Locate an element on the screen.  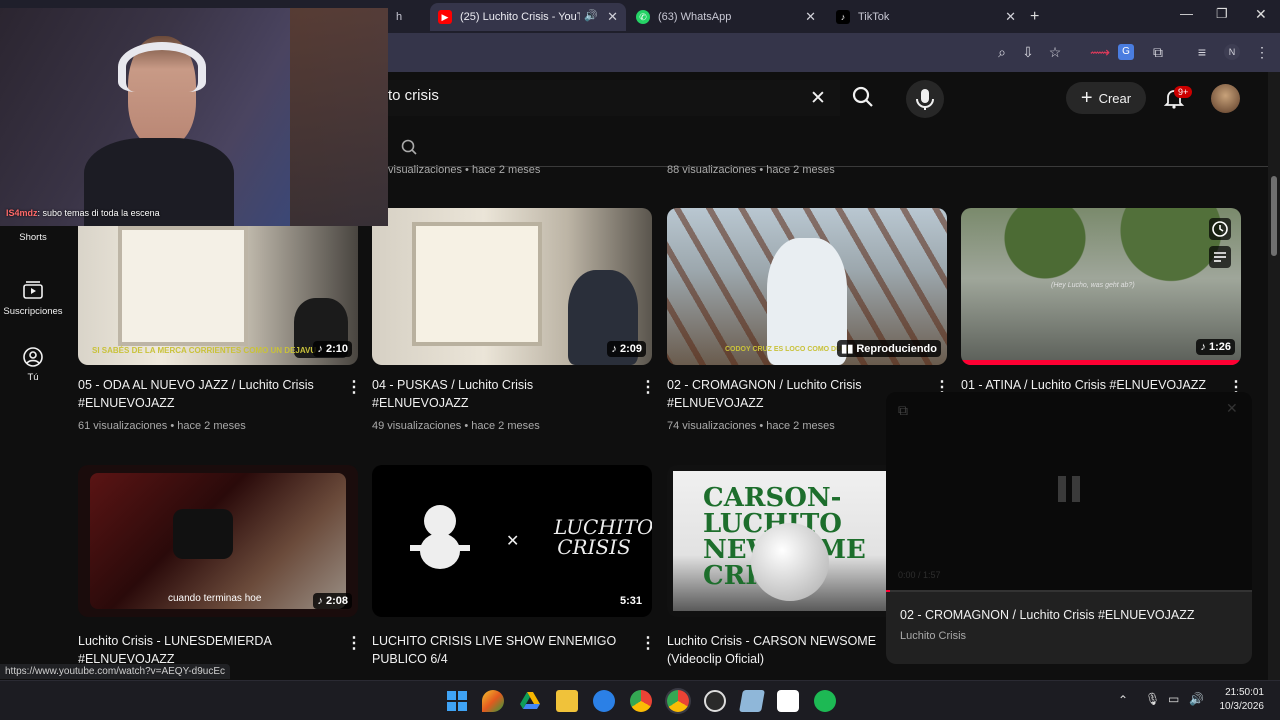
zoom-icon: ⌕ is located at coordinates (1002, 52).